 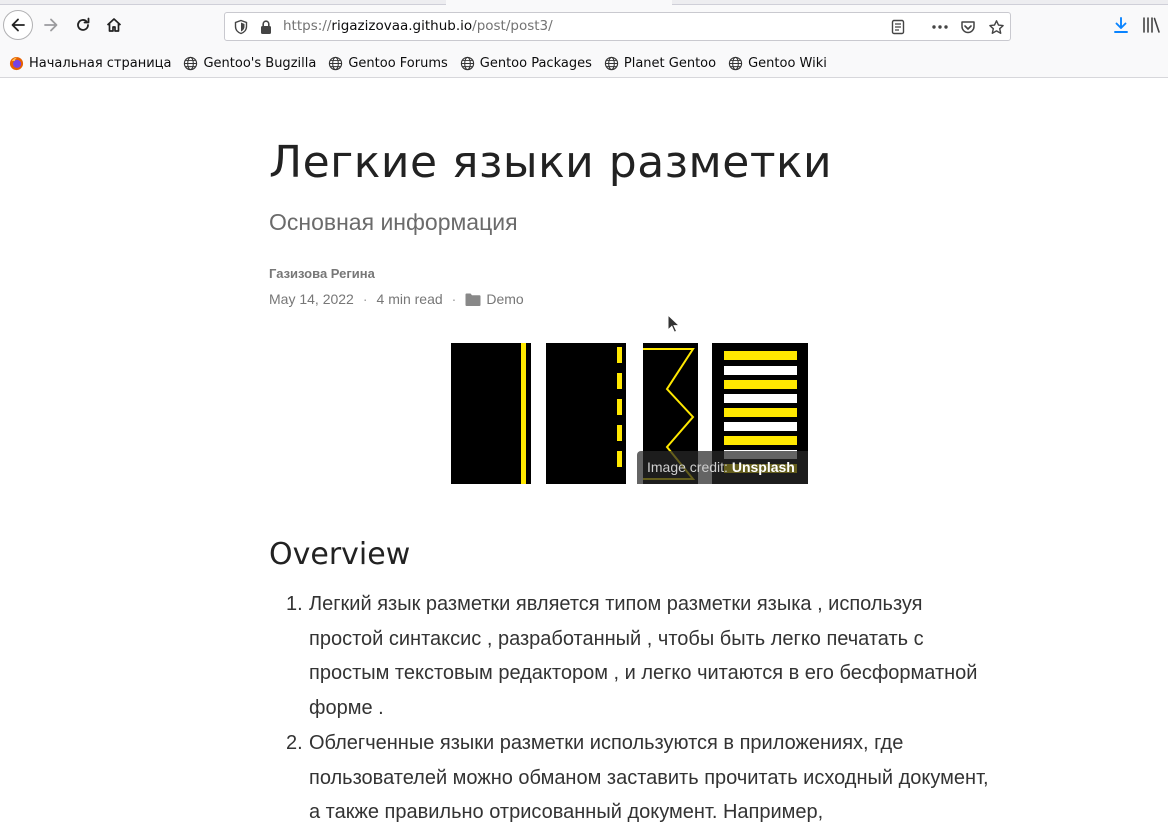 I want to click on library-icon, so click(x=1152, y=25).